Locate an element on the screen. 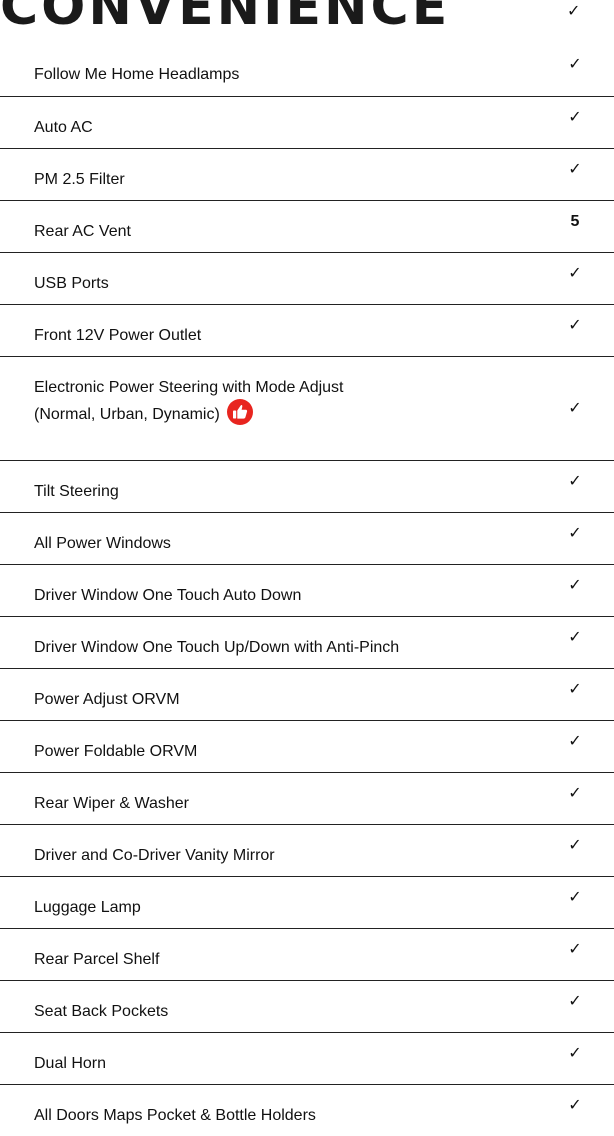 This screenshot has width=614, height=1136. feature-row: Luggage Lamp ✓ is located at coordinates (307, 902).